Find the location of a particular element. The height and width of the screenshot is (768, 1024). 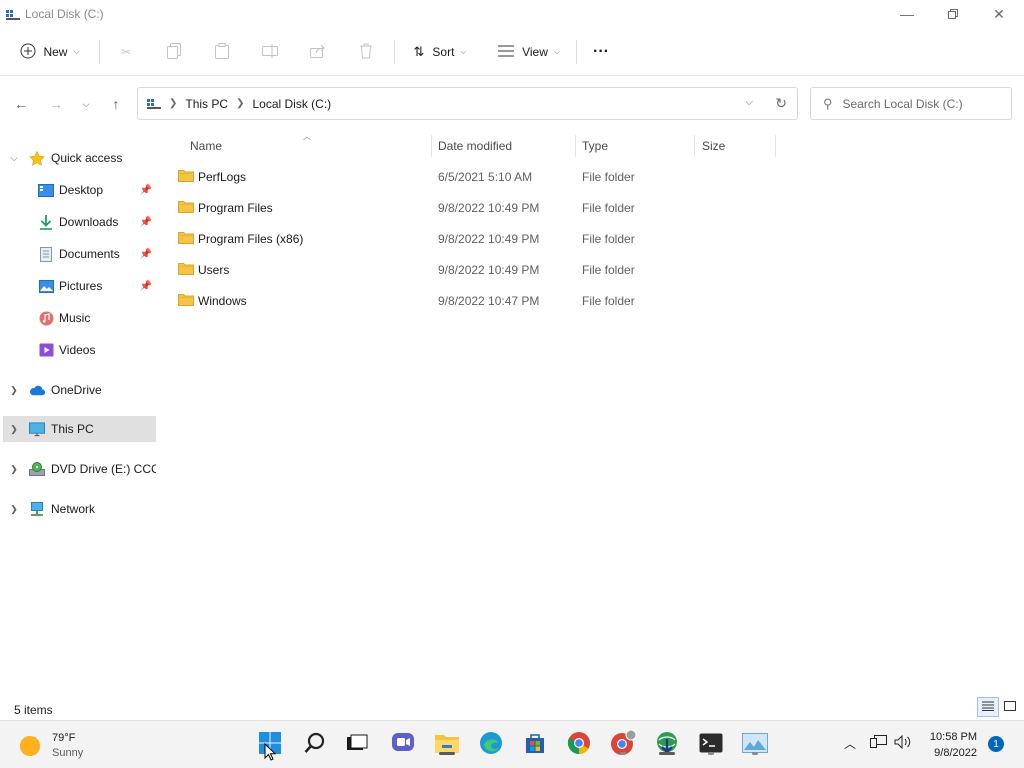

sidebar-item-videos: Videos is located at coordinates (79, 350).